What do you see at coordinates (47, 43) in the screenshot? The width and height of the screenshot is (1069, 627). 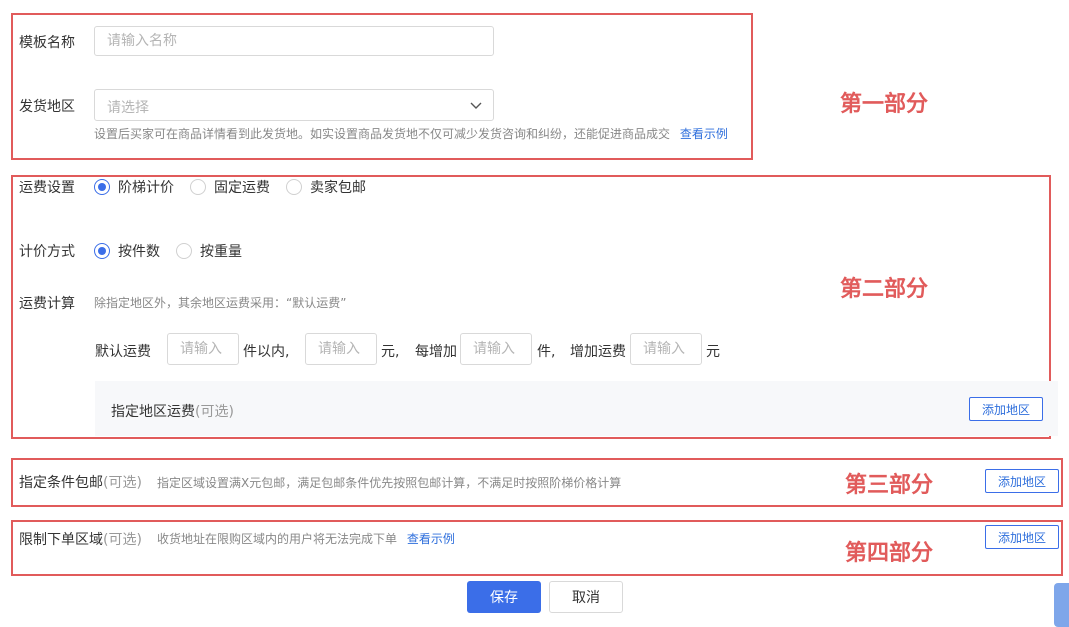 I see `template-name-label: 模板名称` at bounding box center [47, 43].